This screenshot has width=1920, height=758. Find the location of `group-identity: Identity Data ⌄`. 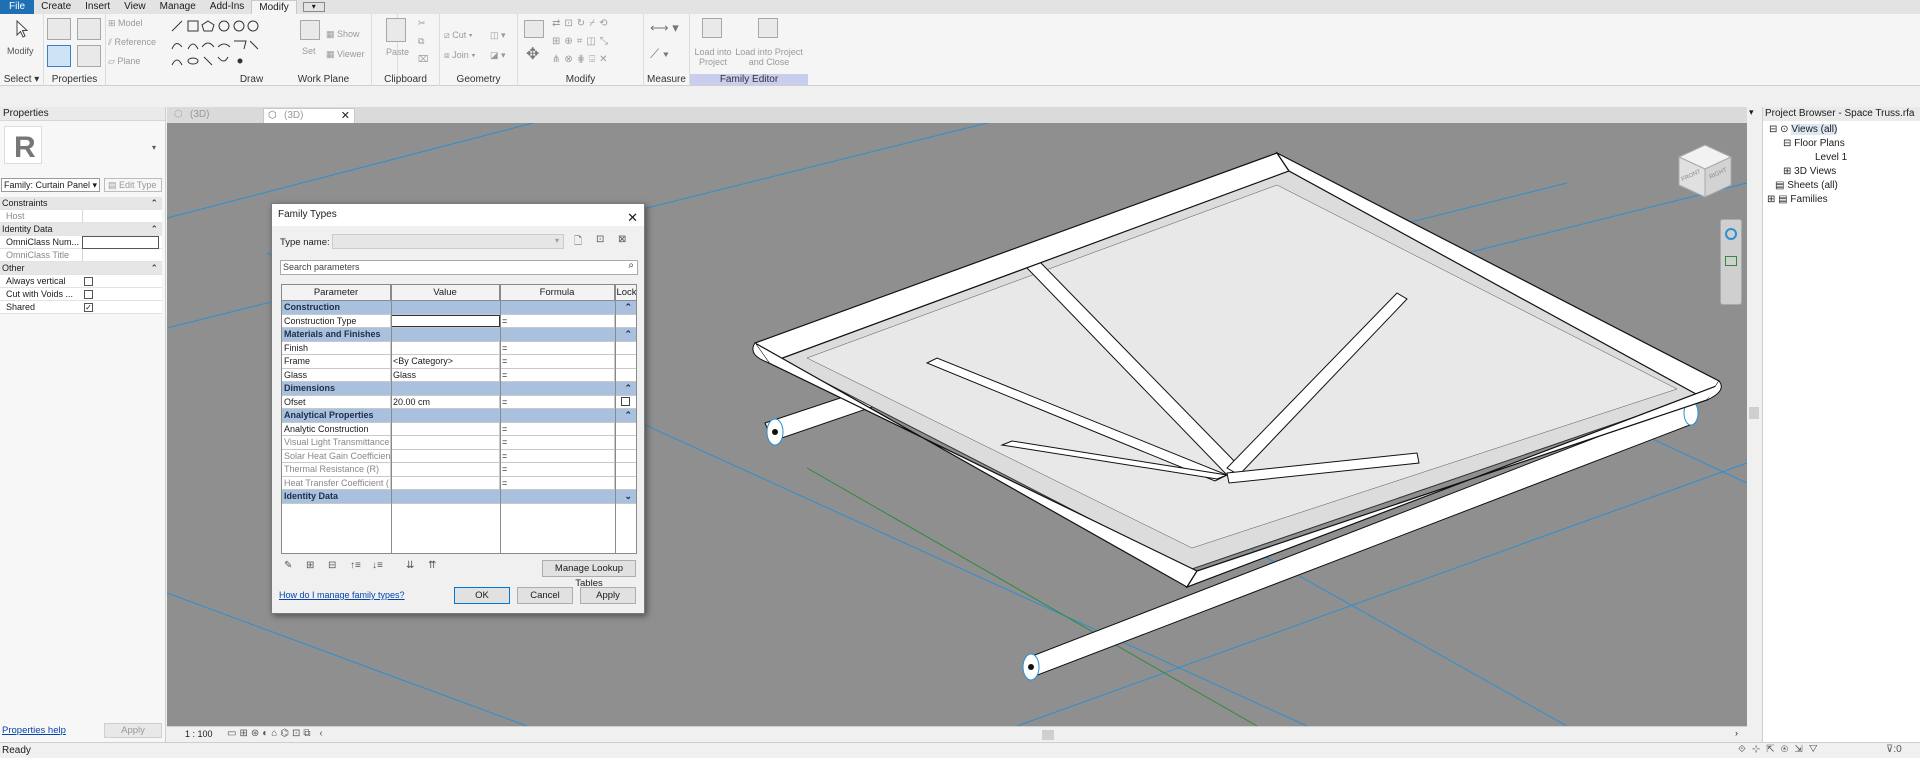

group-identity: Identity Data ⌄ is located at coordinates (459, 497).